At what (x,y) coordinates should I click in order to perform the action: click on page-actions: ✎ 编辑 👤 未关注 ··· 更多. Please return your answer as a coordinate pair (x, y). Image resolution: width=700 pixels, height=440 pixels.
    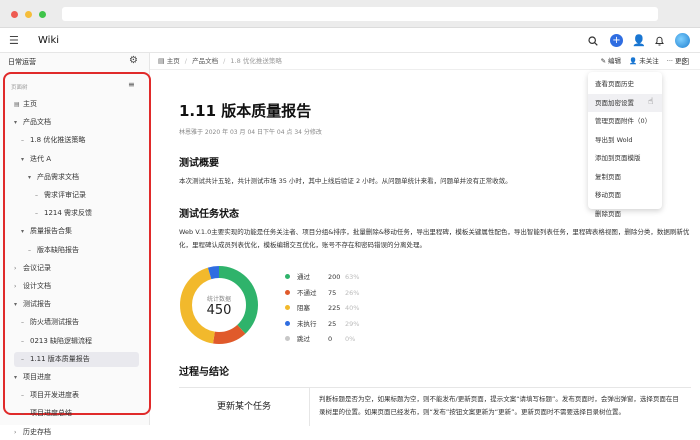
    Looking at the image, I should click on (641, 61).